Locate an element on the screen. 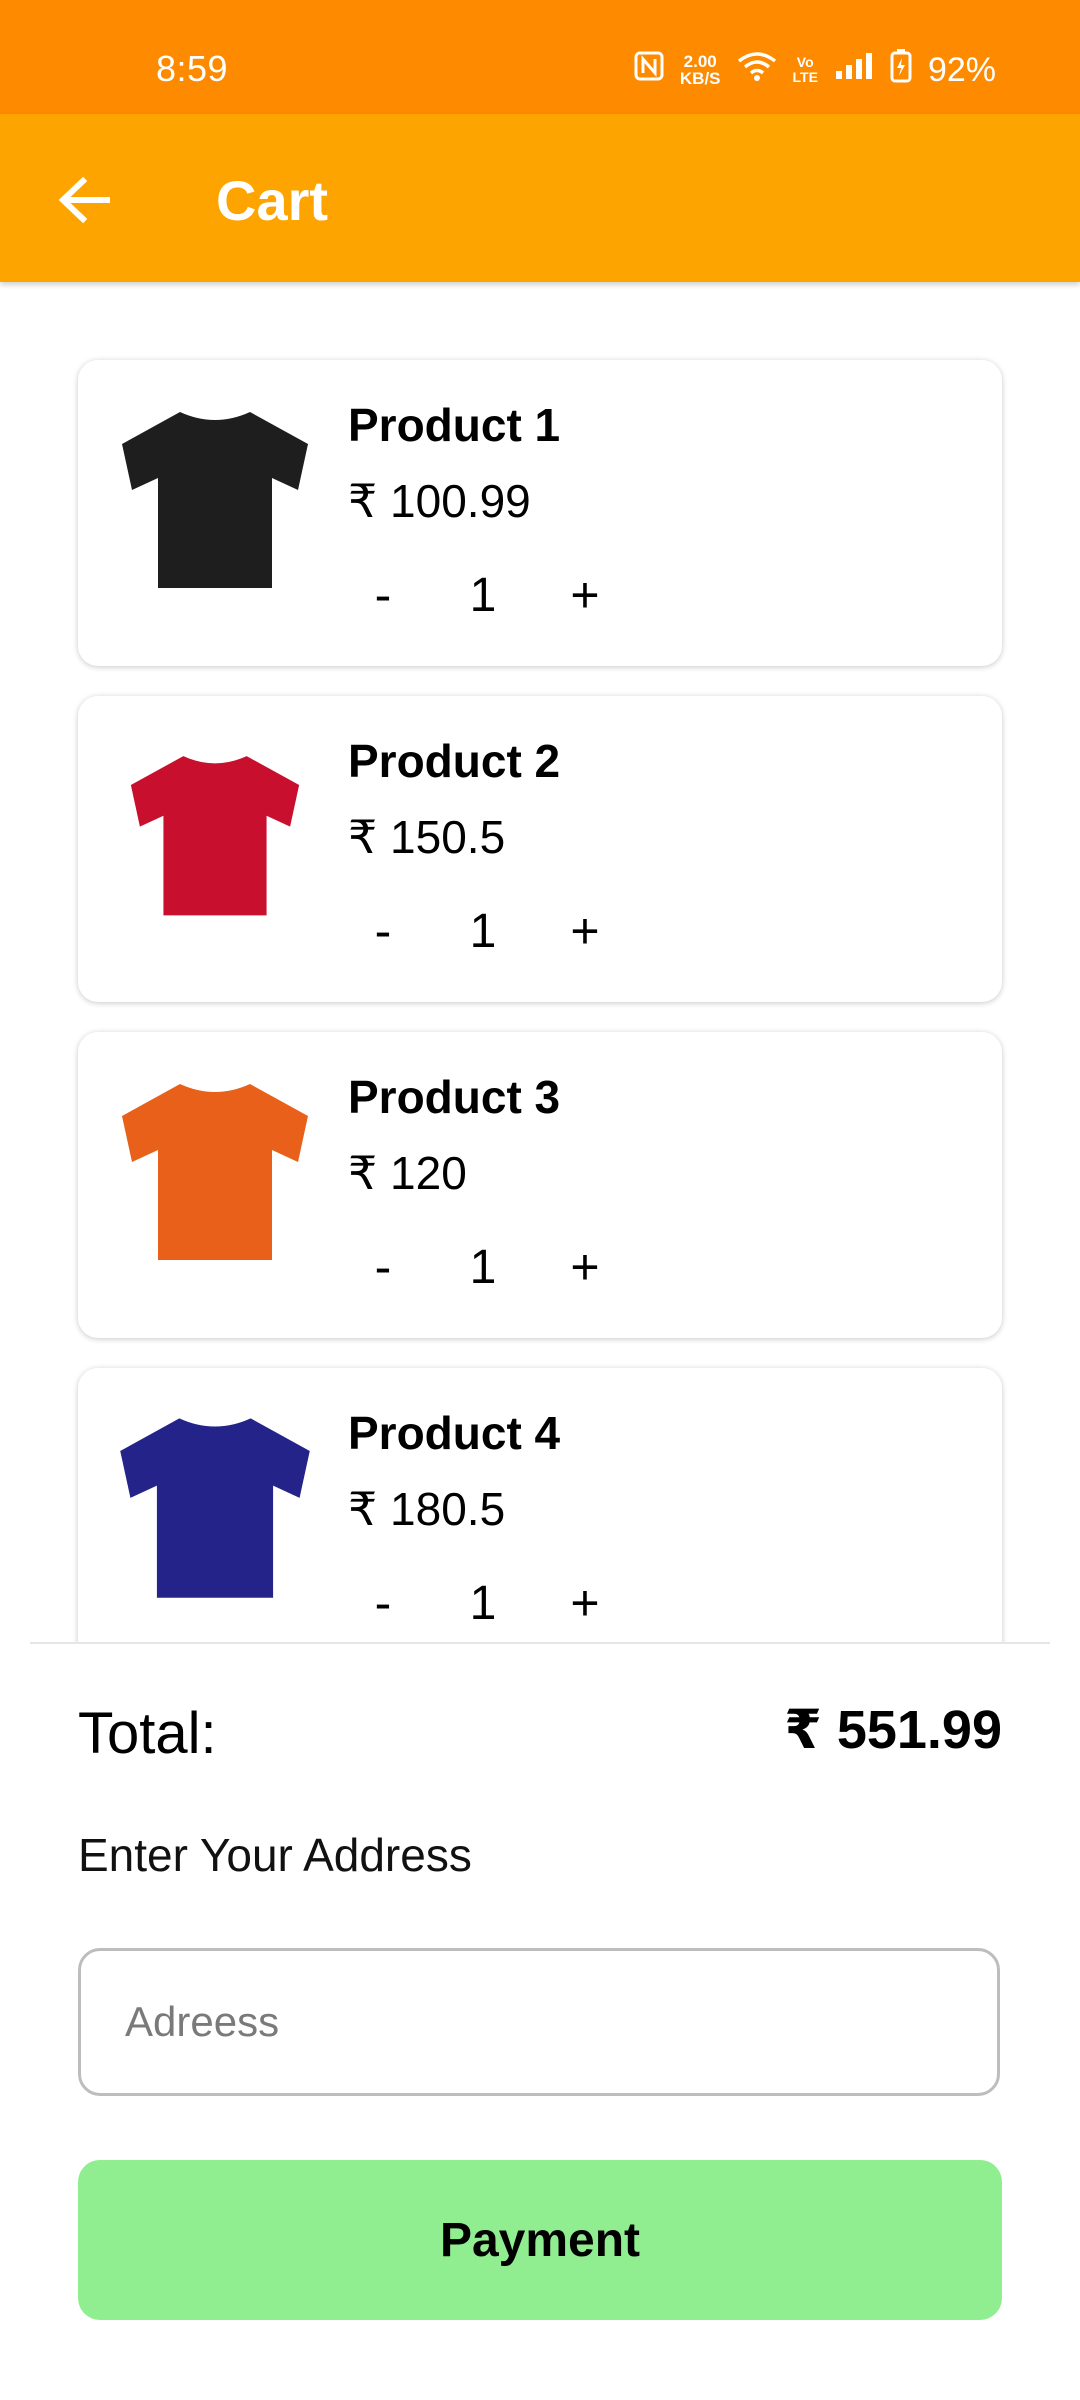 The image size is (1080, 2400). page-title: Cart is located at coordinates (272, 200).